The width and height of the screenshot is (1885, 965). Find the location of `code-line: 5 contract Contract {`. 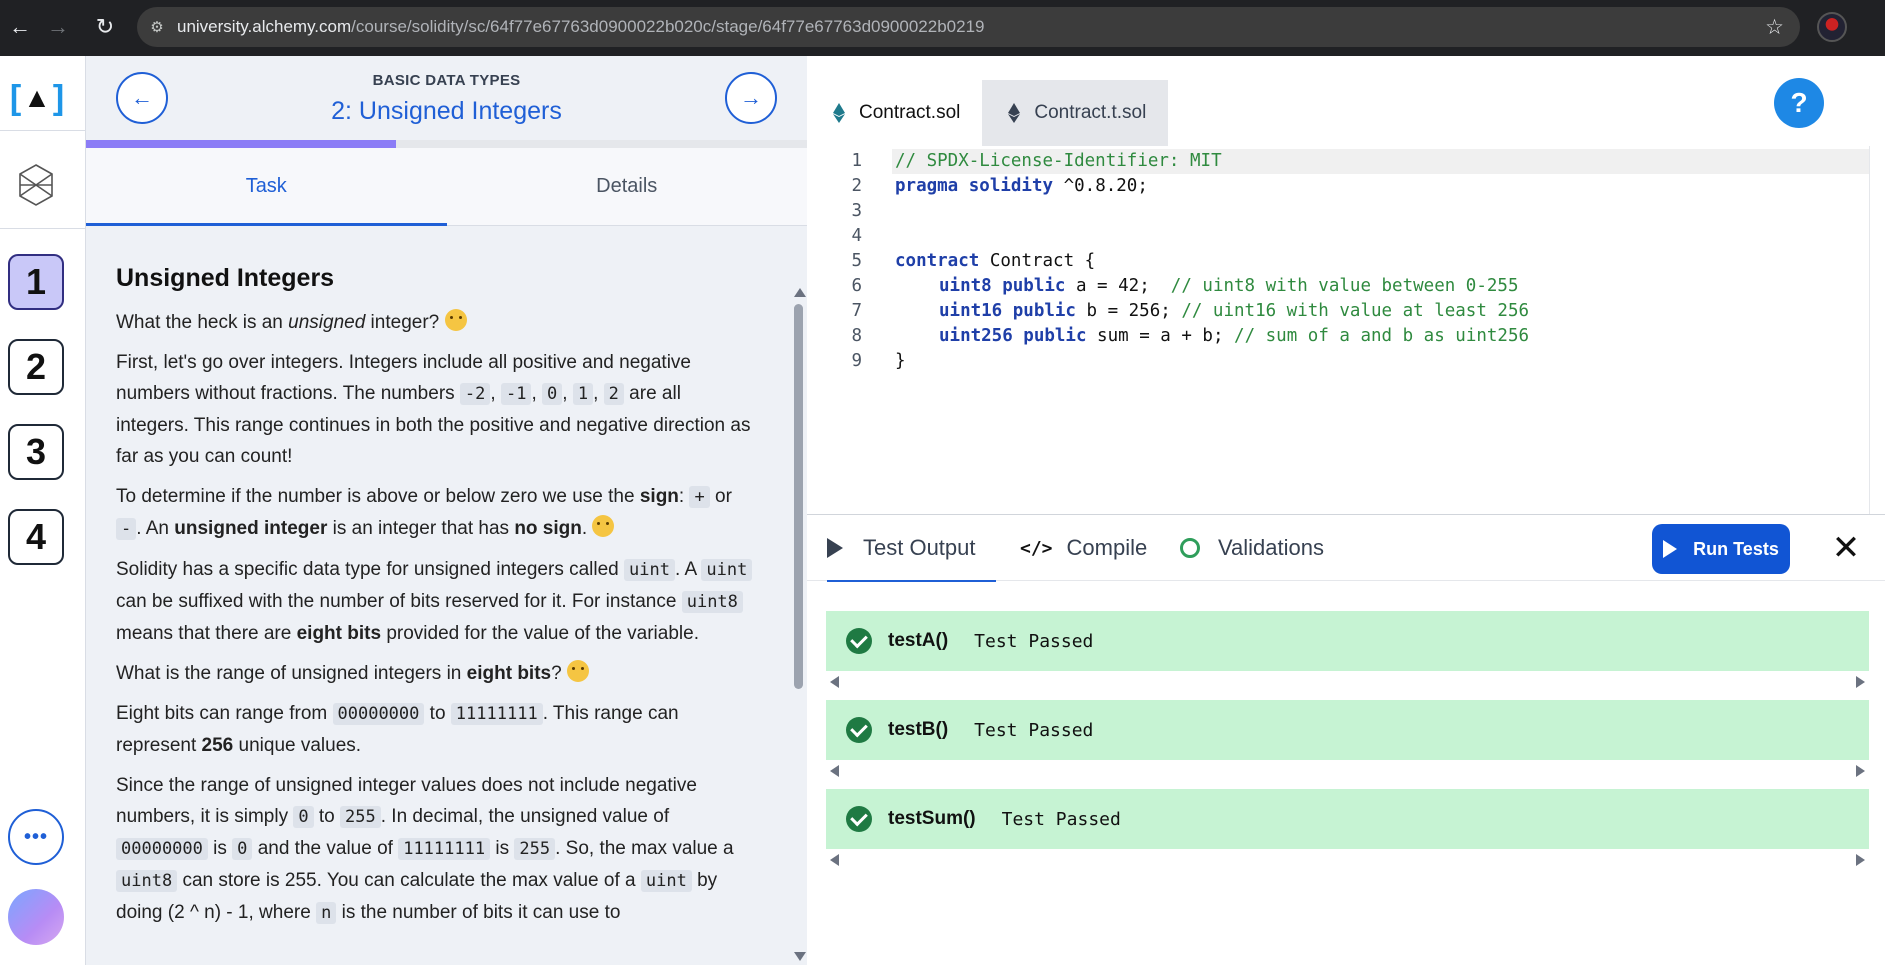

code-line: 5 contract Contract { is located at coordinates (973, 261).